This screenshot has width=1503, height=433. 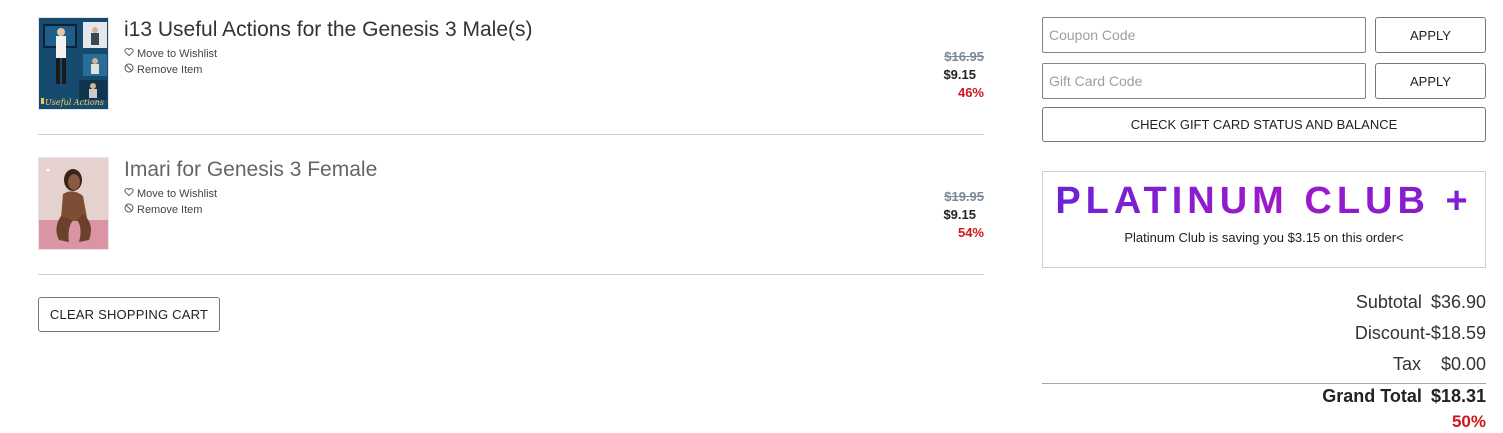 What do you see at coordinates (1264, 201) in the screenshot?
I see `platinum-club-logo: PLATINUM CLUB +` at bounding box center [1264, 201].